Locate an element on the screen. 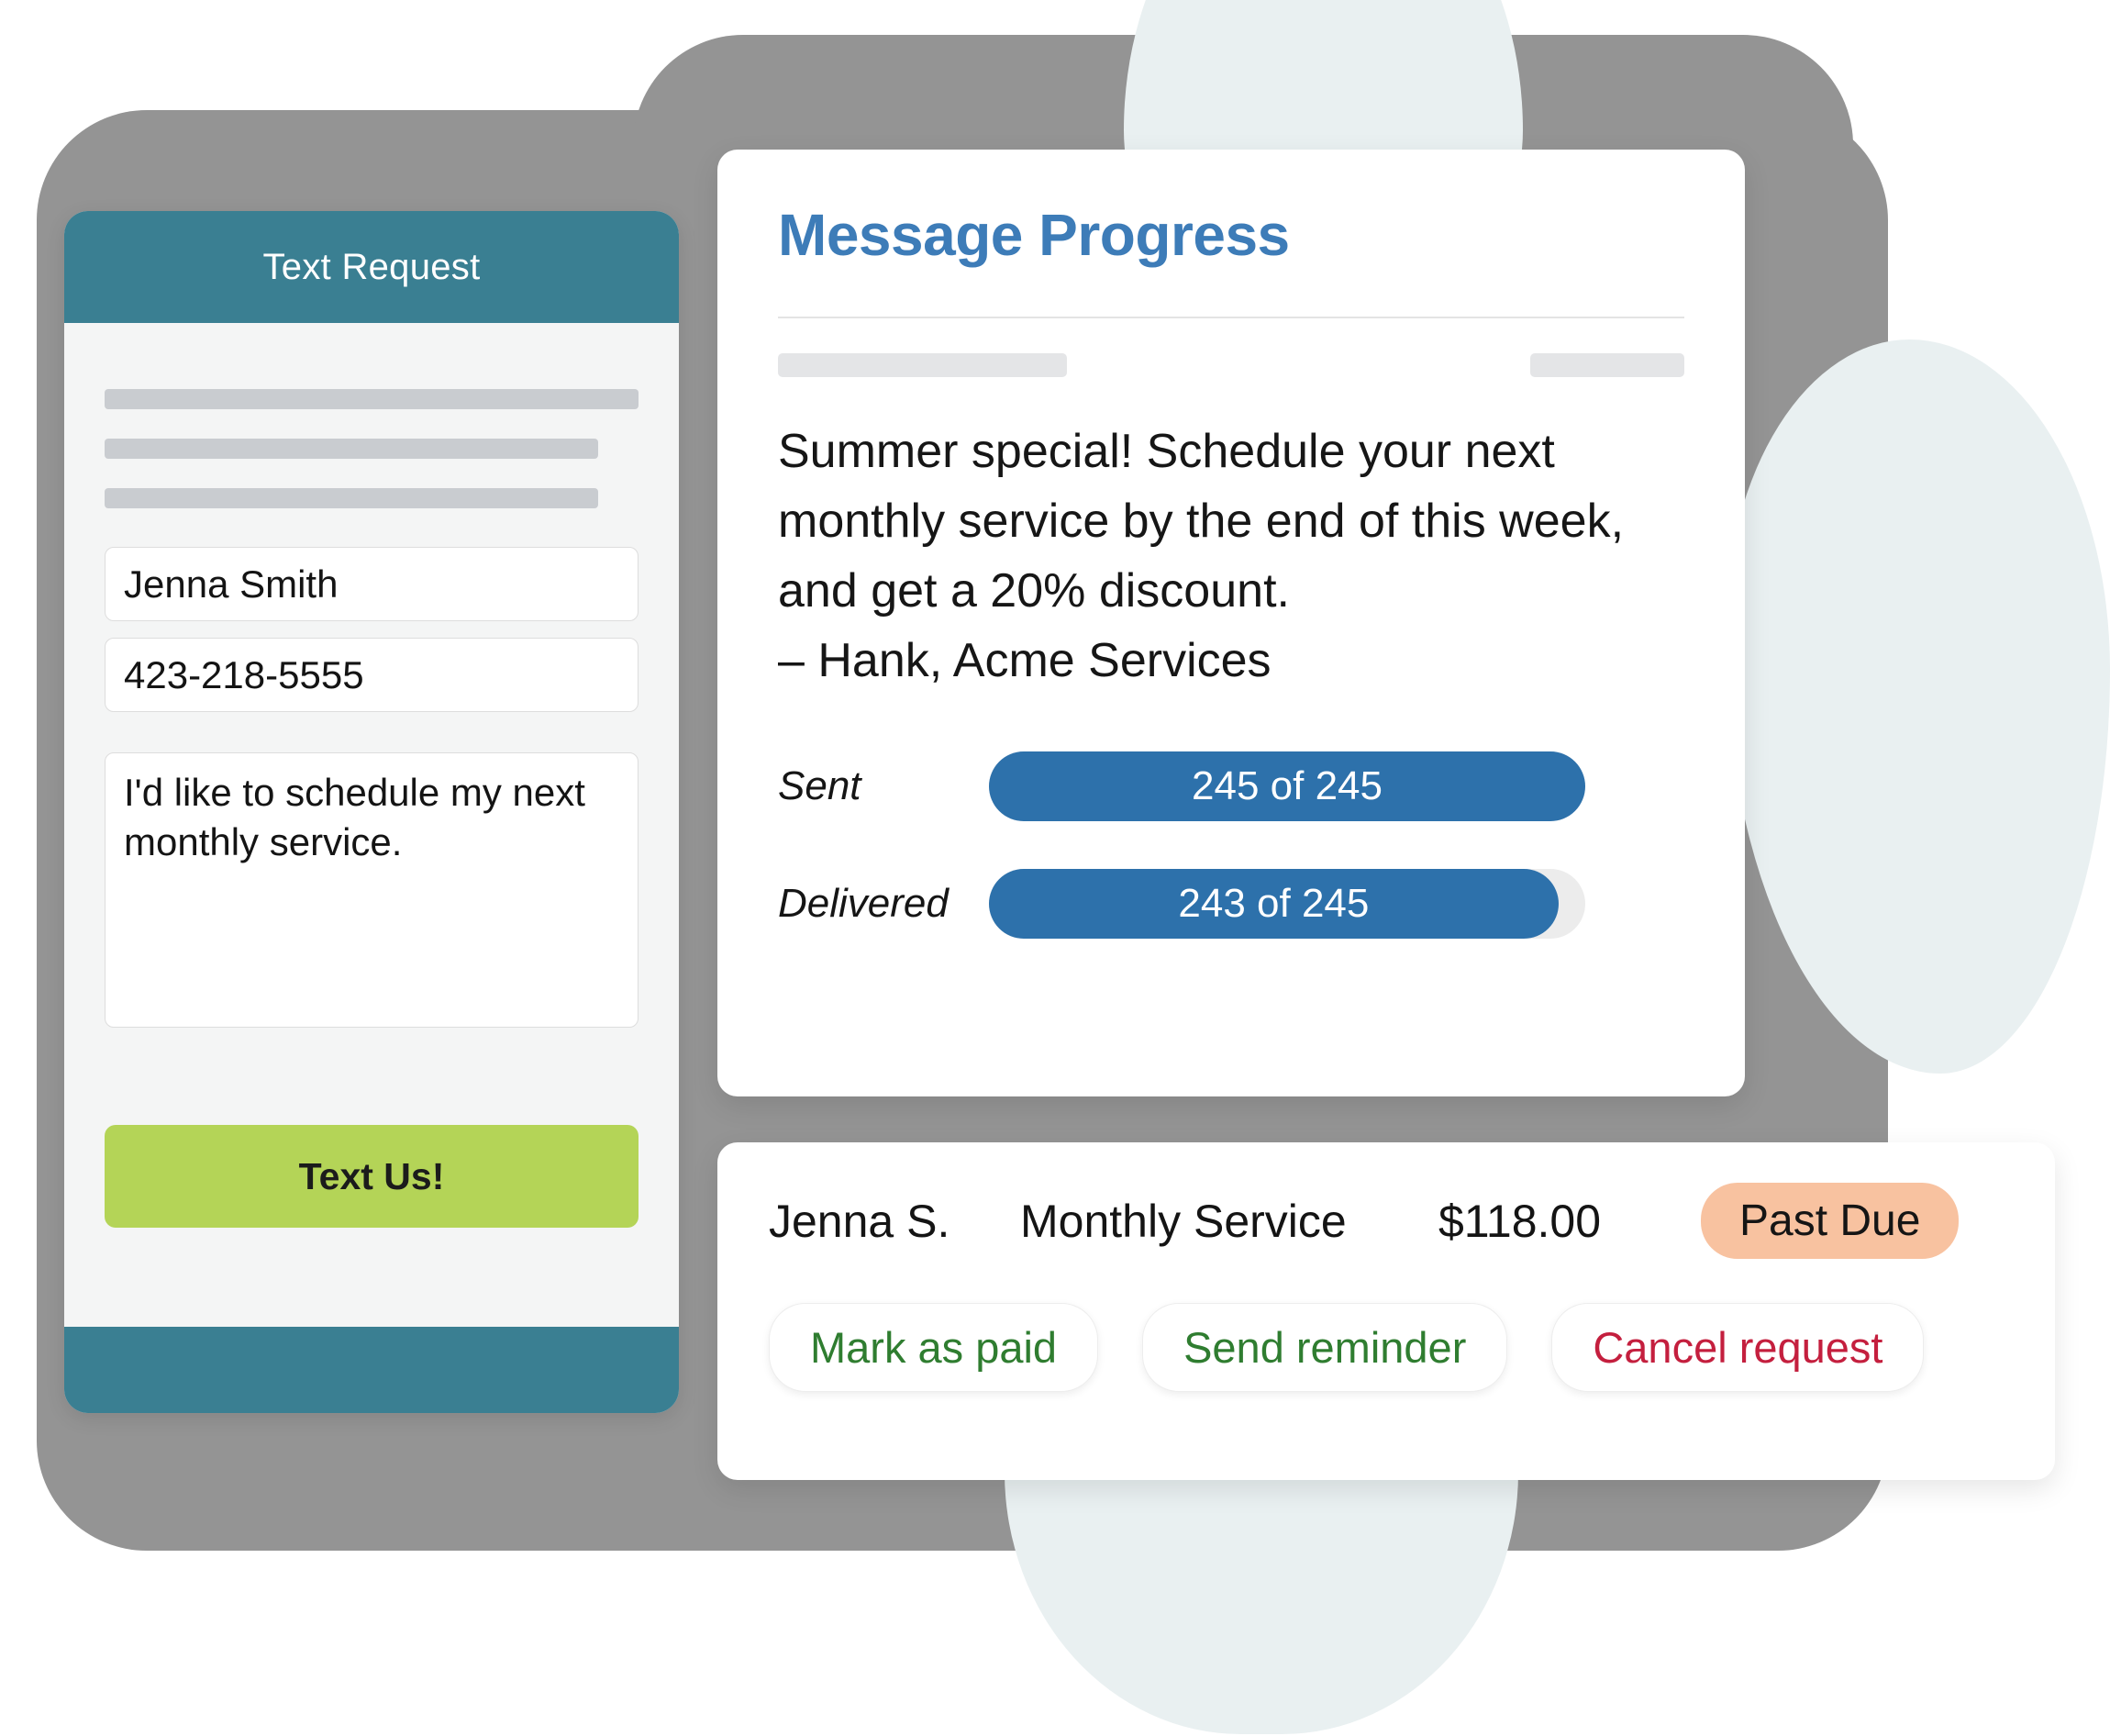 The image size is (2110, 1736). progress-fill-delivered: 243 of 245 is located at coordinates (1274, 903).